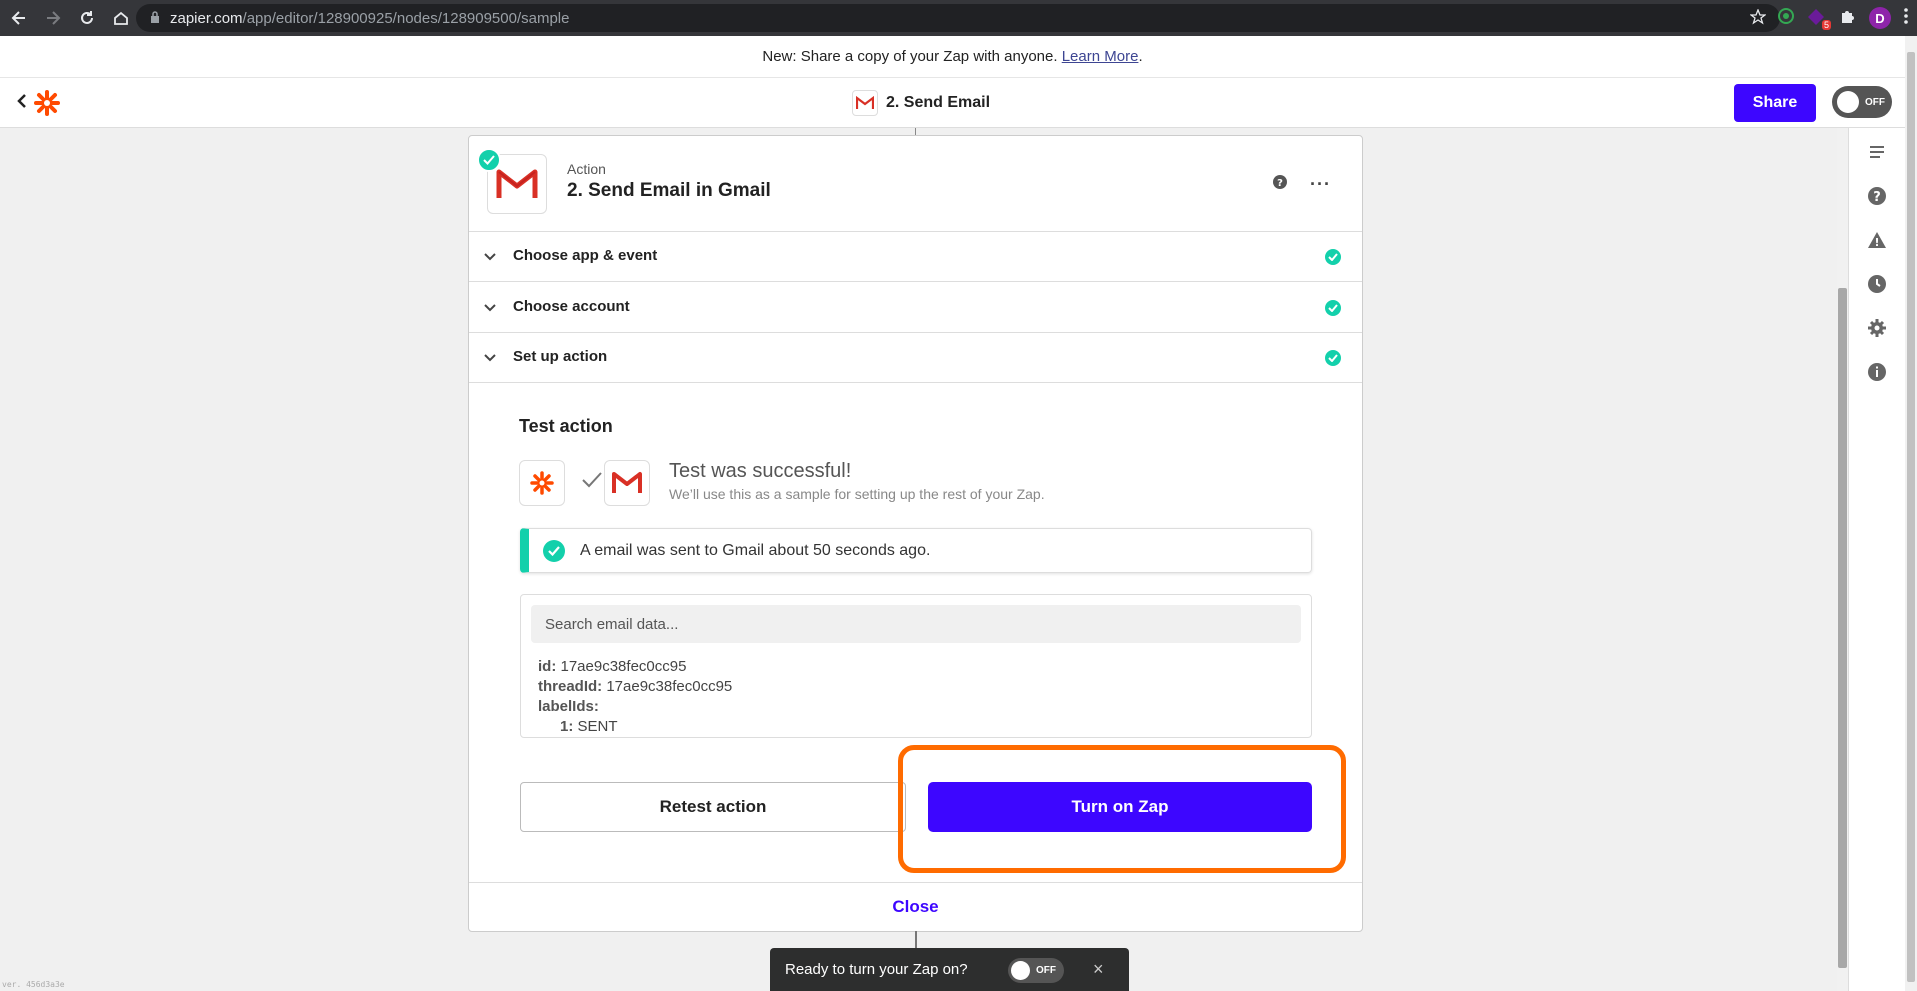  What do you see at coordinates (1758, 18) in the screenshot?
I see `bookmark-star-icon` at bounding box center [1758, 18].